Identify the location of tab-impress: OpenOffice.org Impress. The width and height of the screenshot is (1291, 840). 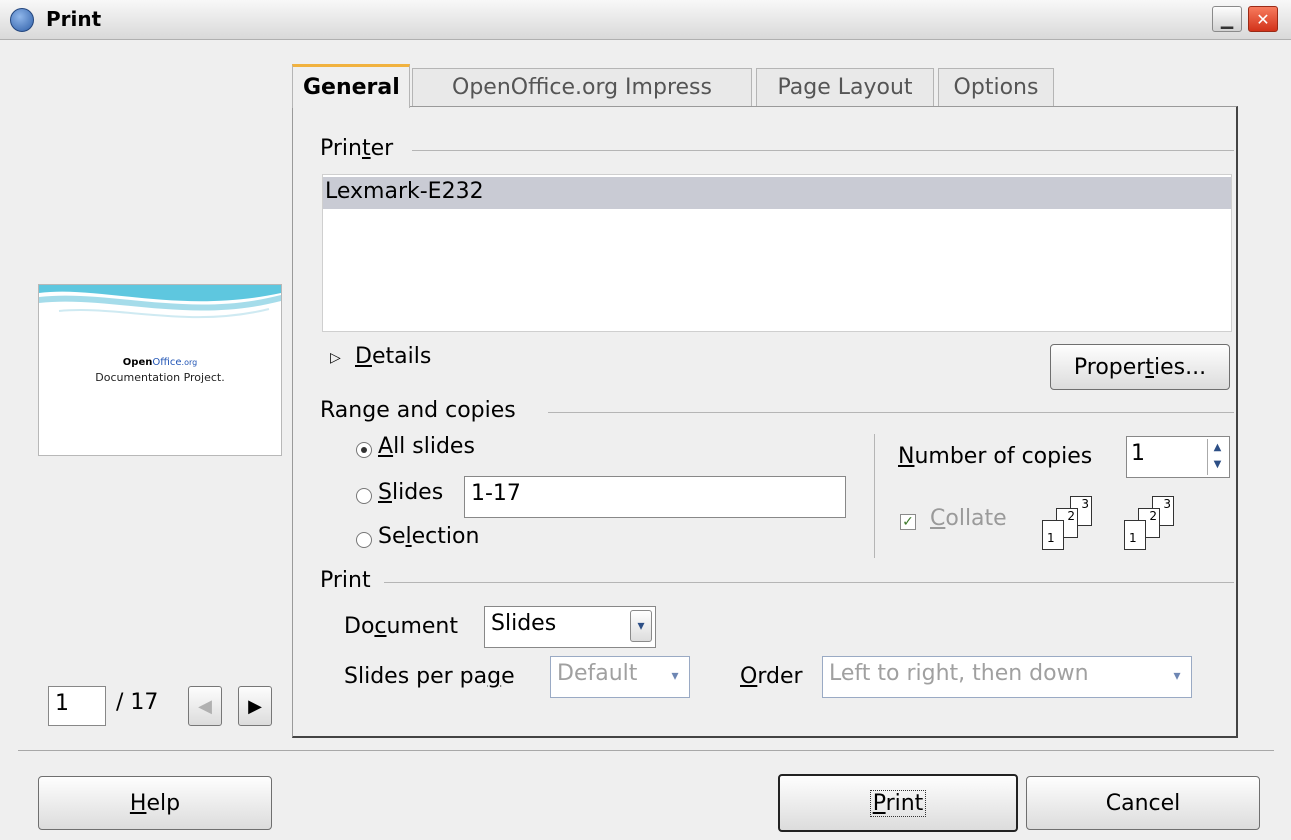
(582, 87).